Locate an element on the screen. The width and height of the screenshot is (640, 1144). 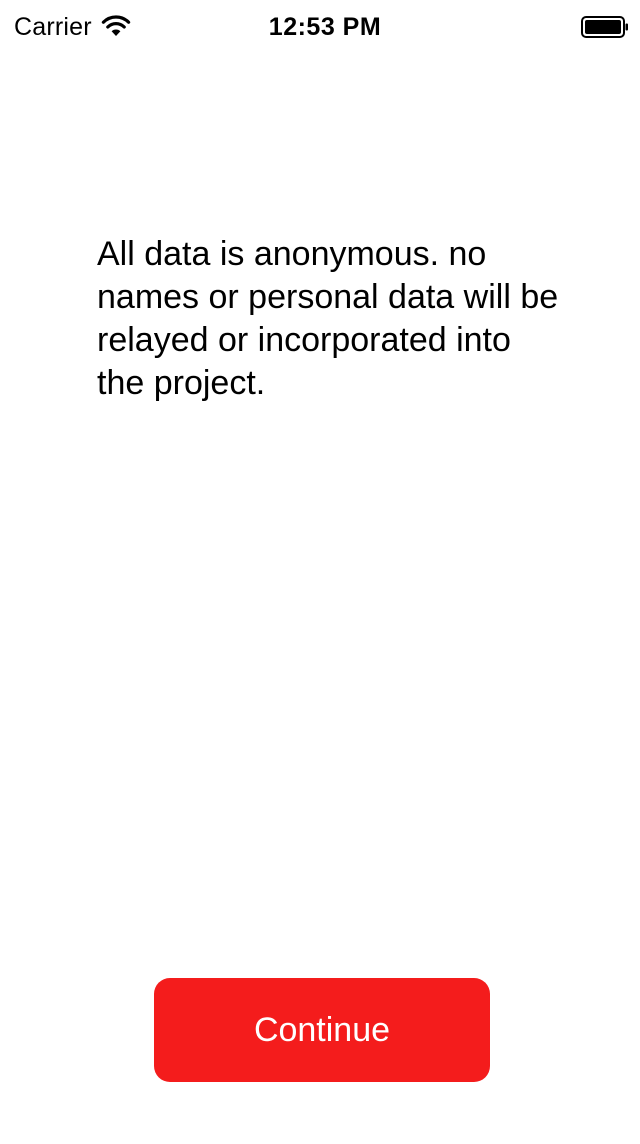
battery-icon is located at coordinates (605, 27).